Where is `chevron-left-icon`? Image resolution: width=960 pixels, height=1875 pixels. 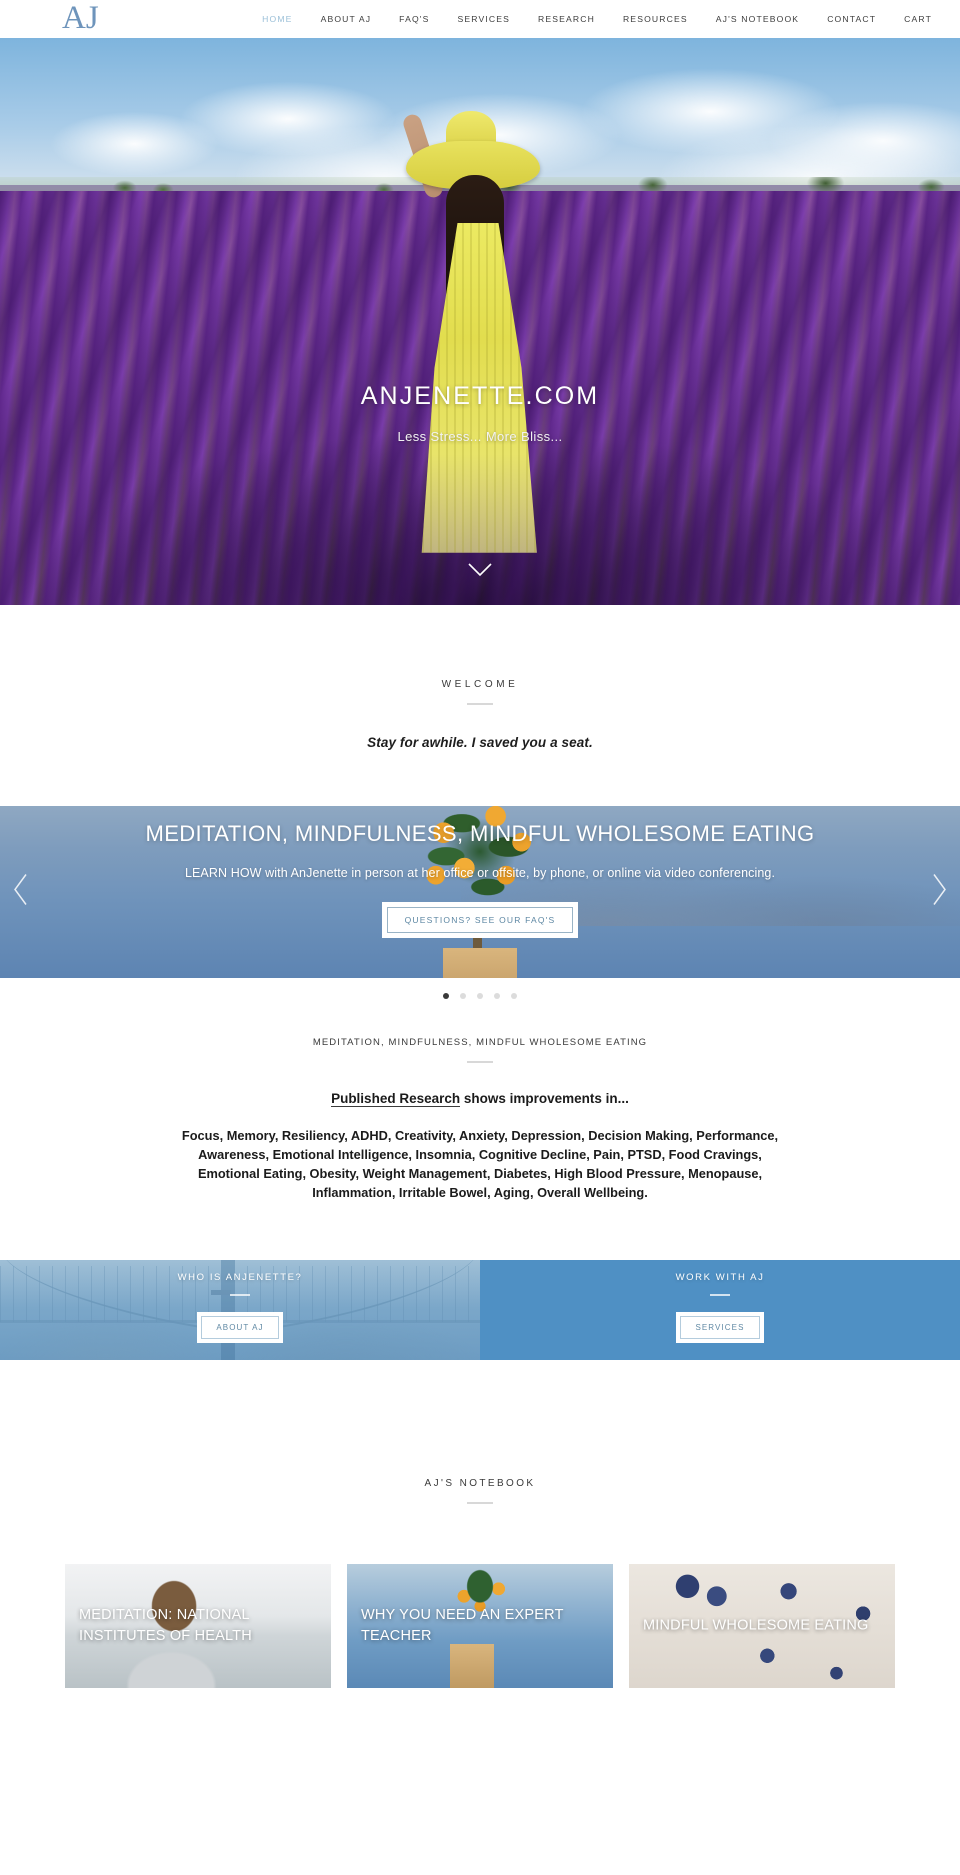
chevron-left-icon is located at coordinates (21, 892).